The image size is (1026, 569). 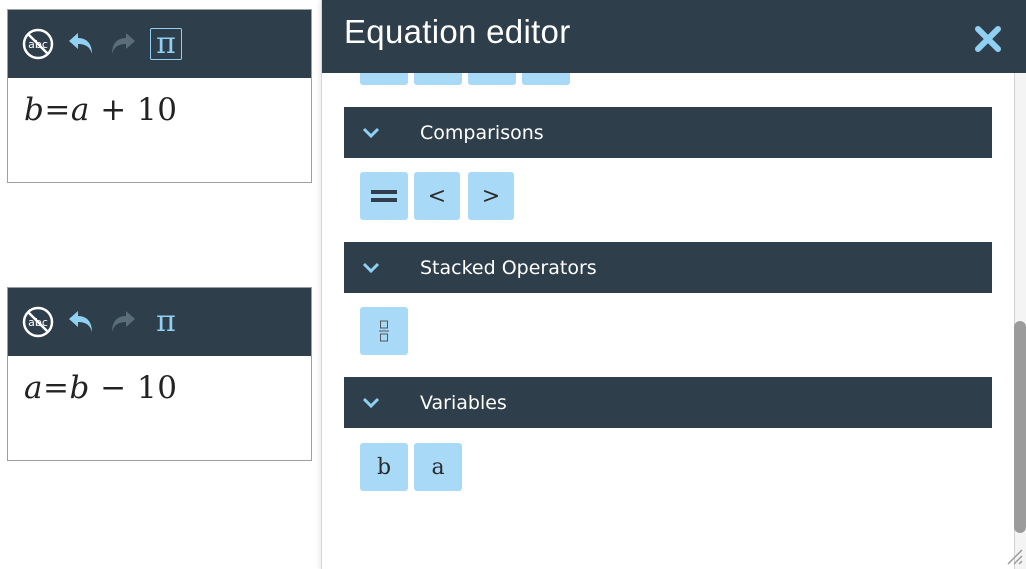 I want to click on greater-than-key: >, so click(x=491, y=196).